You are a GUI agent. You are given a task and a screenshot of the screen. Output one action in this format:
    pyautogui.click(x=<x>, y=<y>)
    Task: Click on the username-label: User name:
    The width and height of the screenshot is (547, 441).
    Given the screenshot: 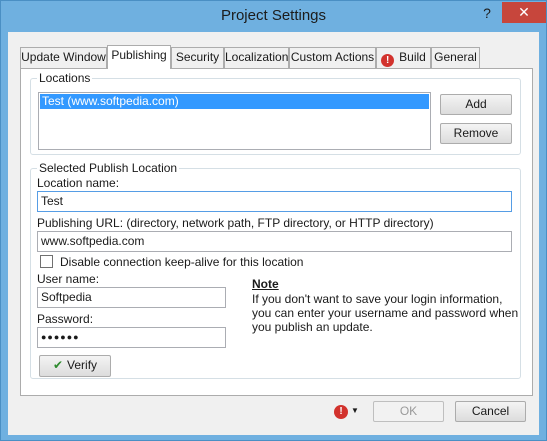 What is the action you would take?
    pyautogui.click(x=68, y=279)
    